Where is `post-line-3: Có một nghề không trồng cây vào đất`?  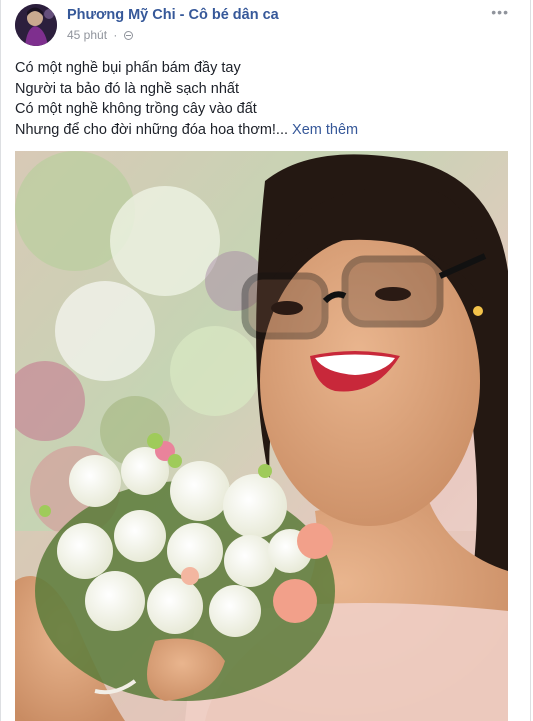
post-line-3: Có một nghề không trồng cây vào đất is located at coordinates (136, 109).